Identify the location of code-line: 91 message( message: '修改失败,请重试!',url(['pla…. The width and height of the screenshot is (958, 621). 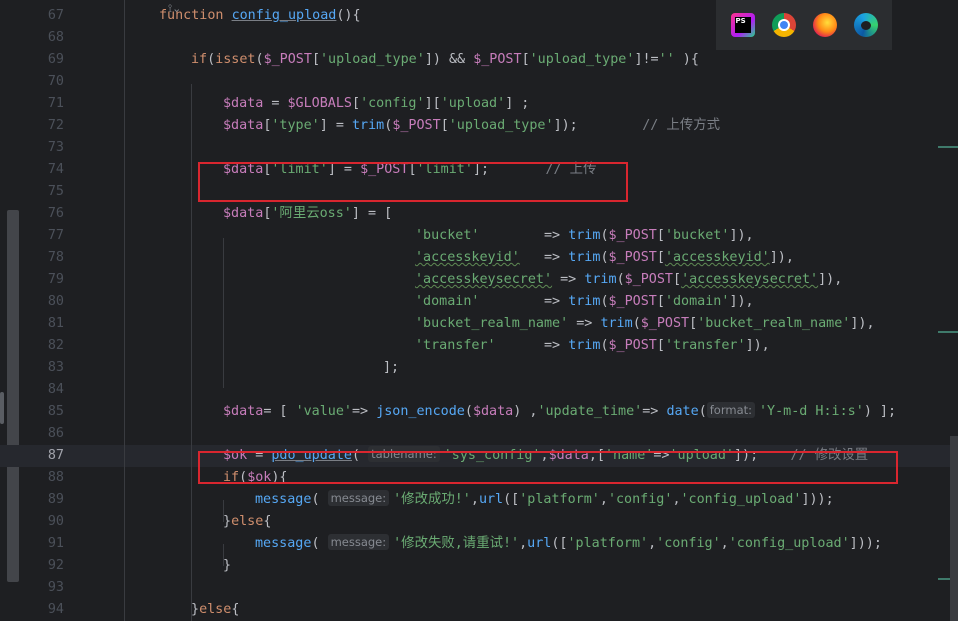
(479, 544).